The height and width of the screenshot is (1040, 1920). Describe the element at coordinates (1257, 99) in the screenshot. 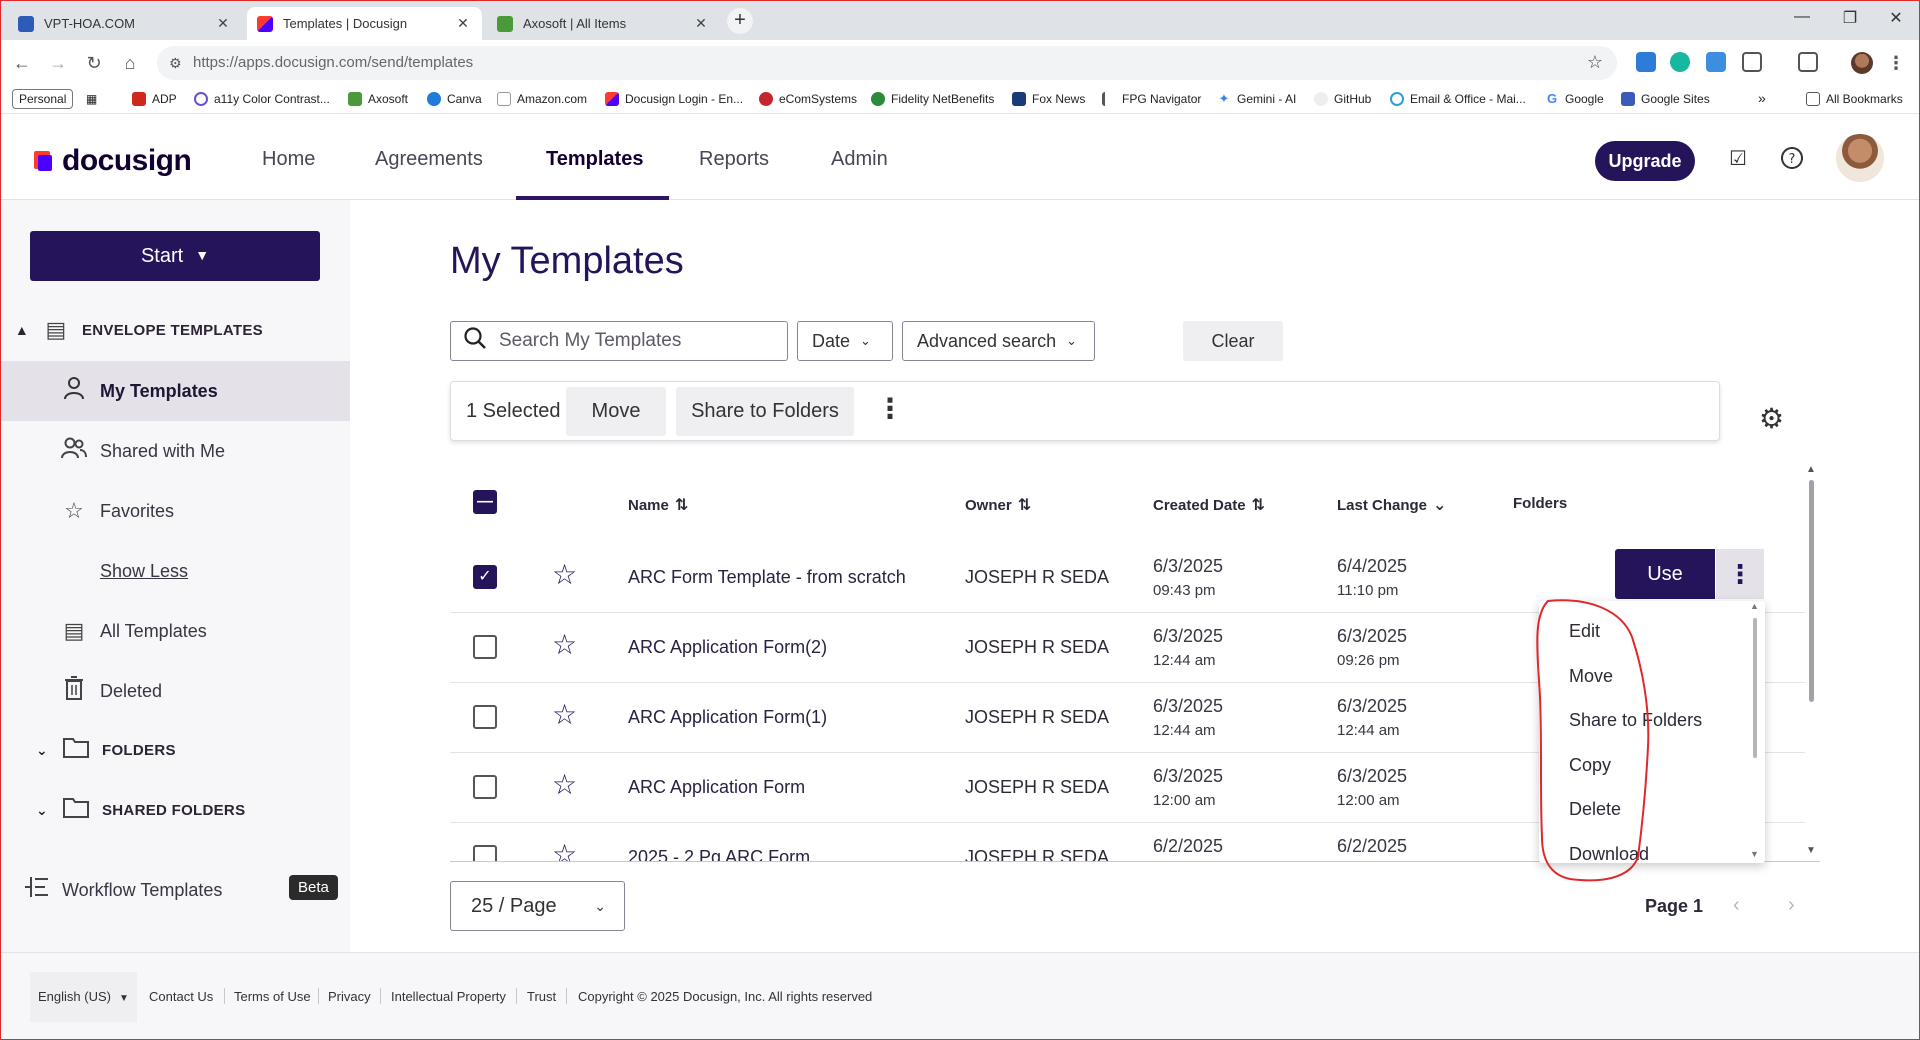

I see `bookmark-item: ✦ Gemini - AI` at that location.